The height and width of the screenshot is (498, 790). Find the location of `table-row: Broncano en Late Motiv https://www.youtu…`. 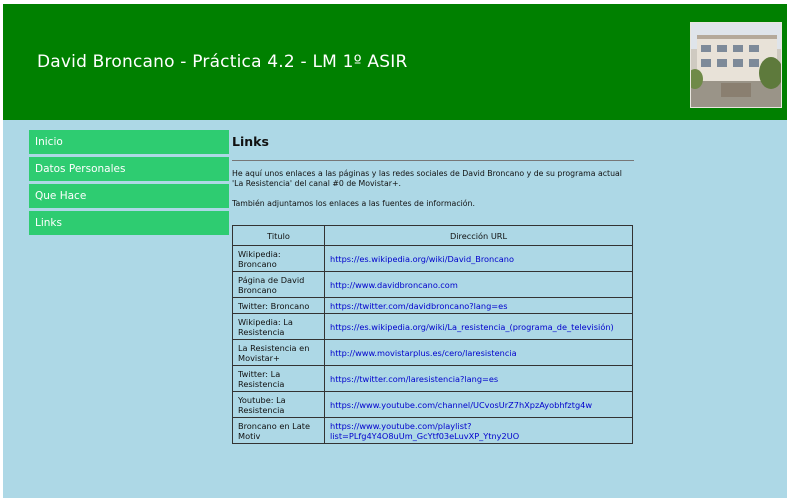

table-row: Broncano en Late Motiv https://www.youtu… is located at coordinates (432, 430).